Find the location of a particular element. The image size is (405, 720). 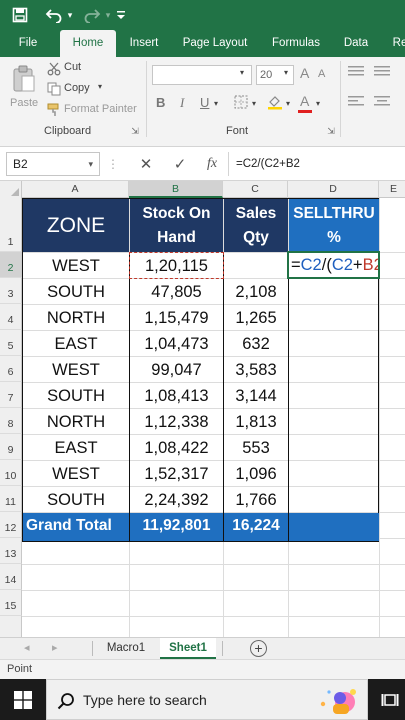

column-header-d: D is located at coordinates (333, 189).